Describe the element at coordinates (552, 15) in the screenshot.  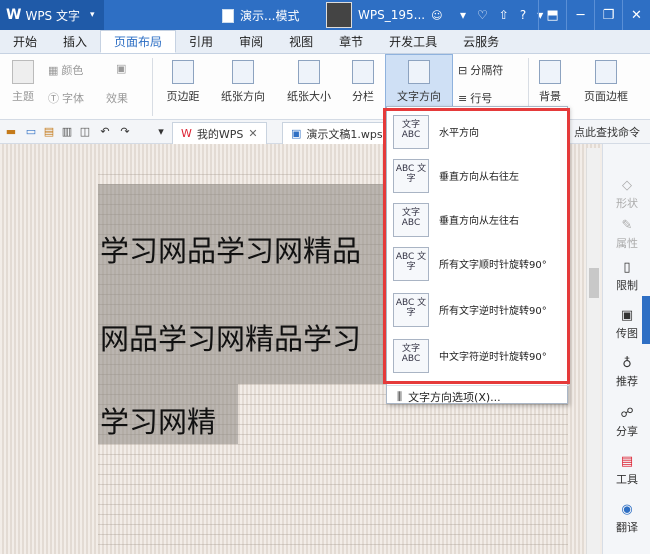
I see `home-button: ⬒` at that location.